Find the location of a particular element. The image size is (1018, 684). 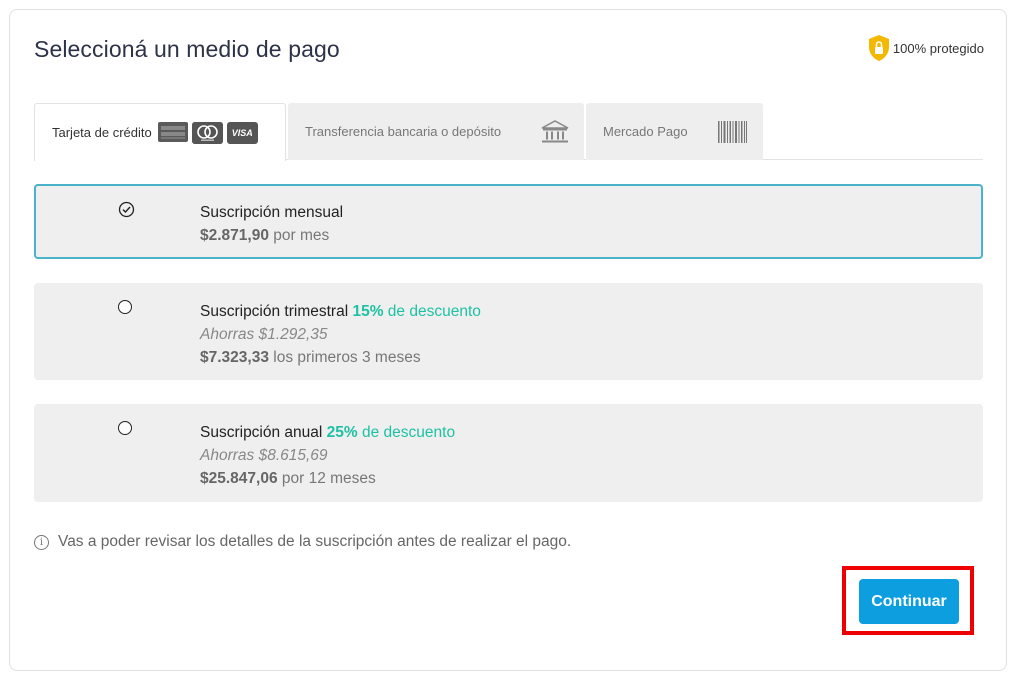

plan-price: $2.871,90 is located at coordinates (234, 235).